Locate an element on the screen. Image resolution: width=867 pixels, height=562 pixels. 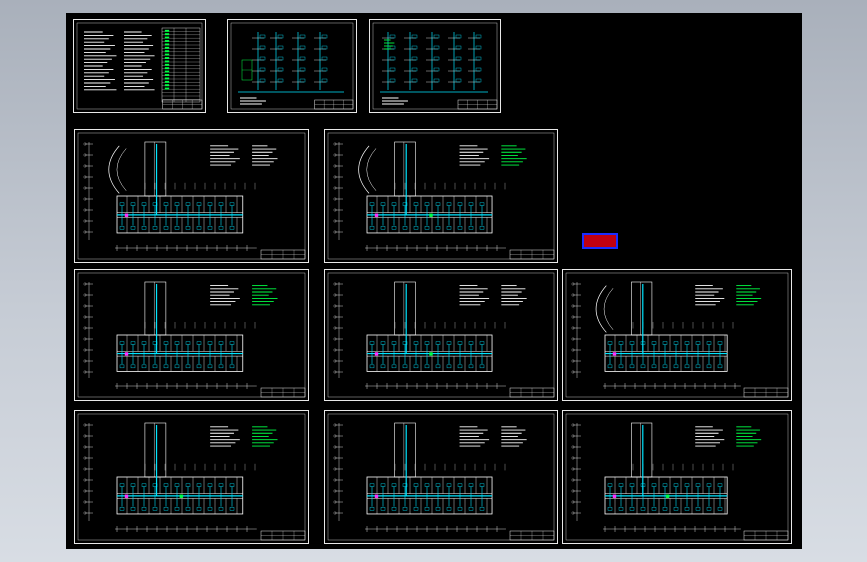
sheet-design-notes is located at coordinates (139, 66).